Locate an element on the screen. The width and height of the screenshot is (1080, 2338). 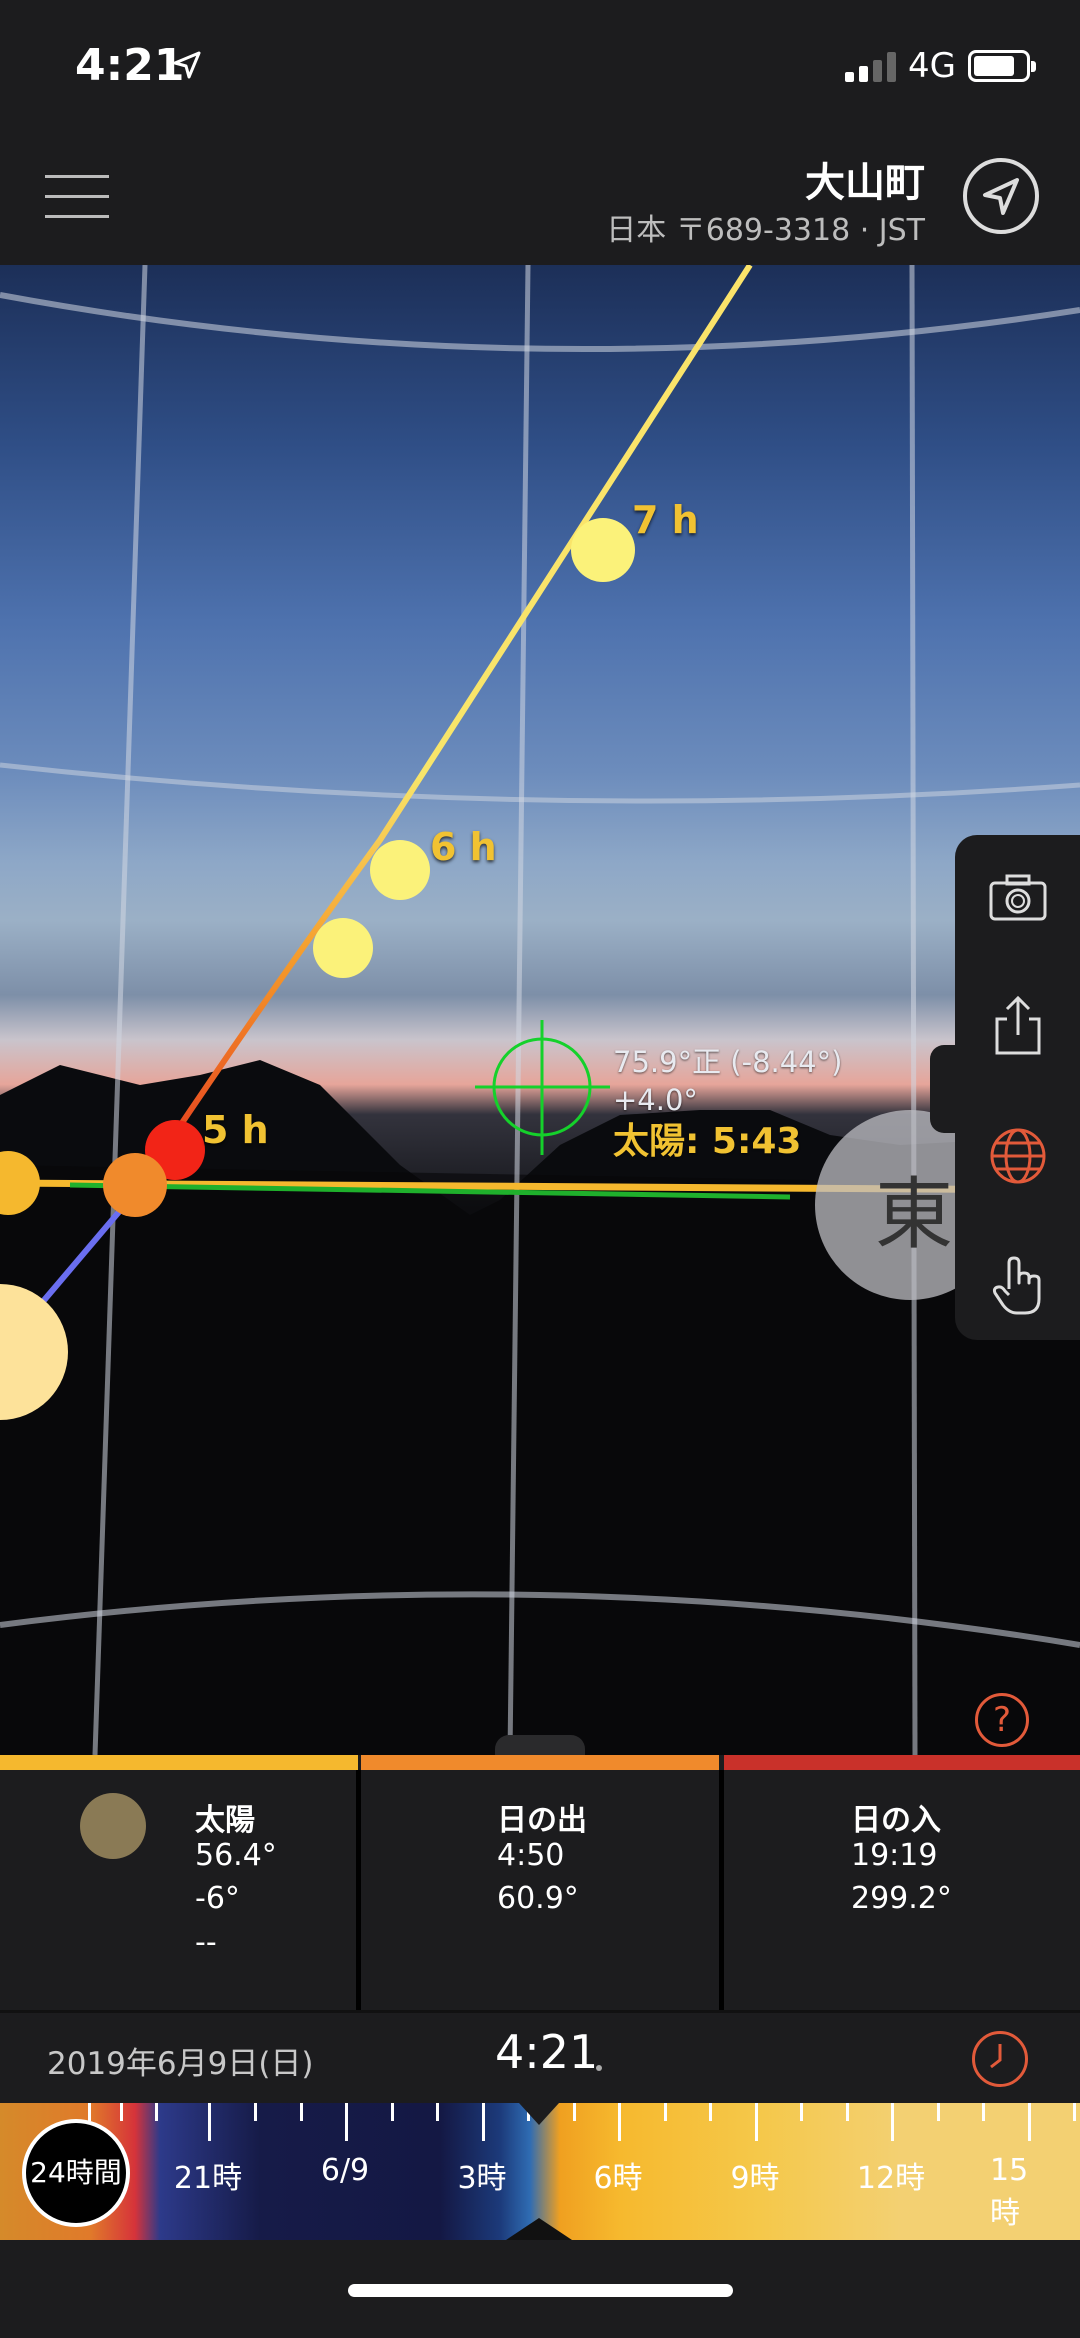
timeline-label: 21時 is located at coordinates (208, 2178).